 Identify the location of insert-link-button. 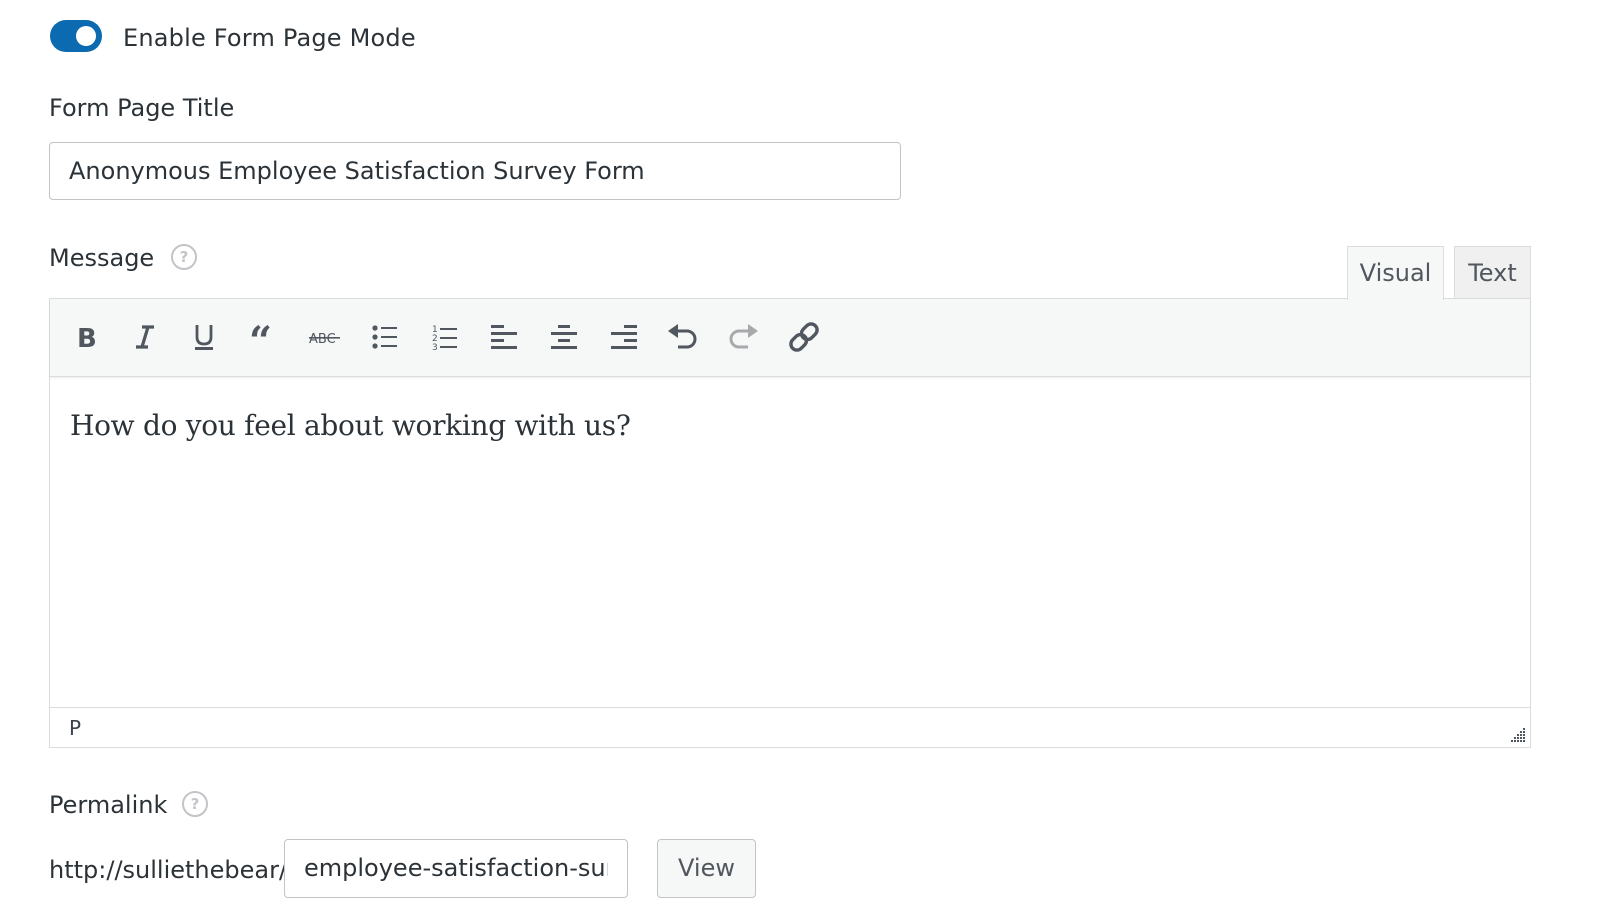
(804, 337).